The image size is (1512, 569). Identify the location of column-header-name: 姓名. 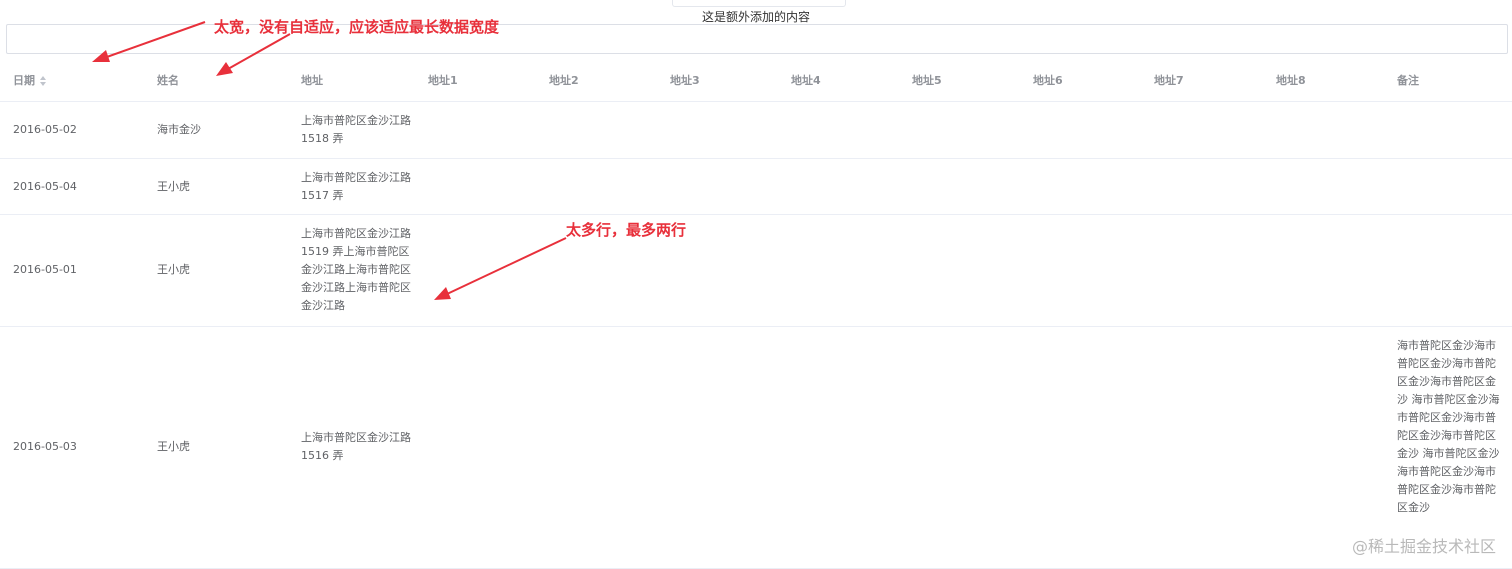
(168, 80).